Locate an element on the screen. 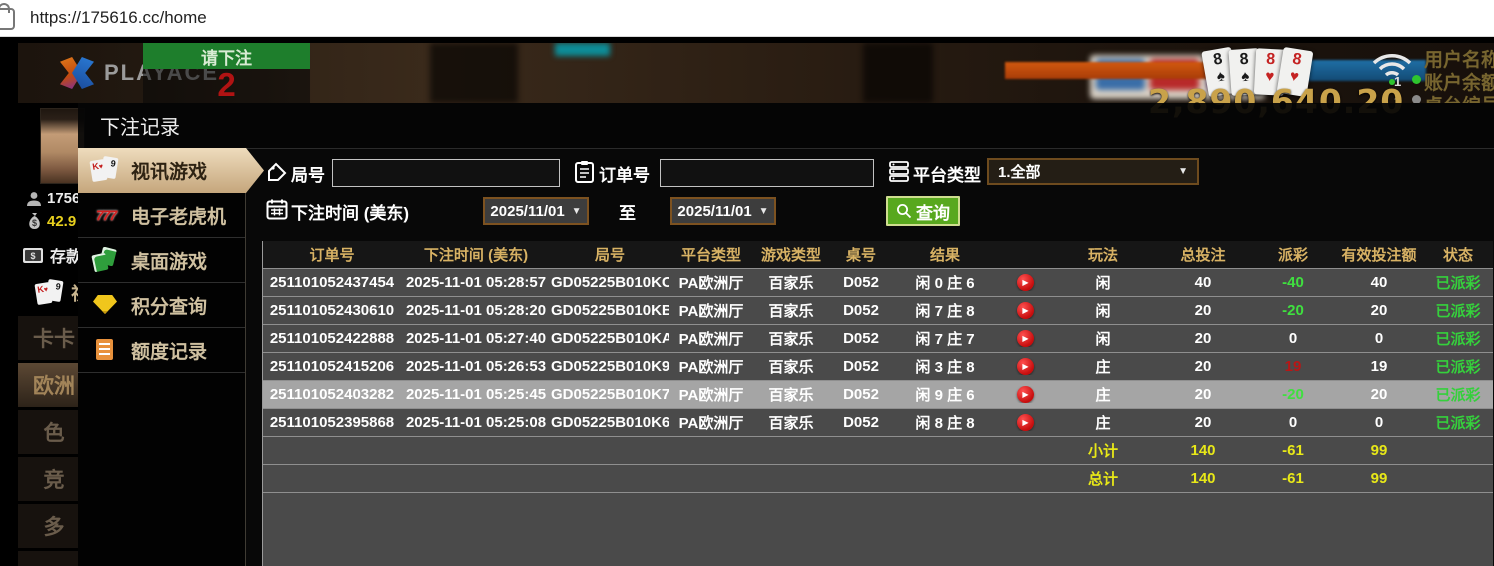  column-header: 订单号 is located at coordinates (332, 255).